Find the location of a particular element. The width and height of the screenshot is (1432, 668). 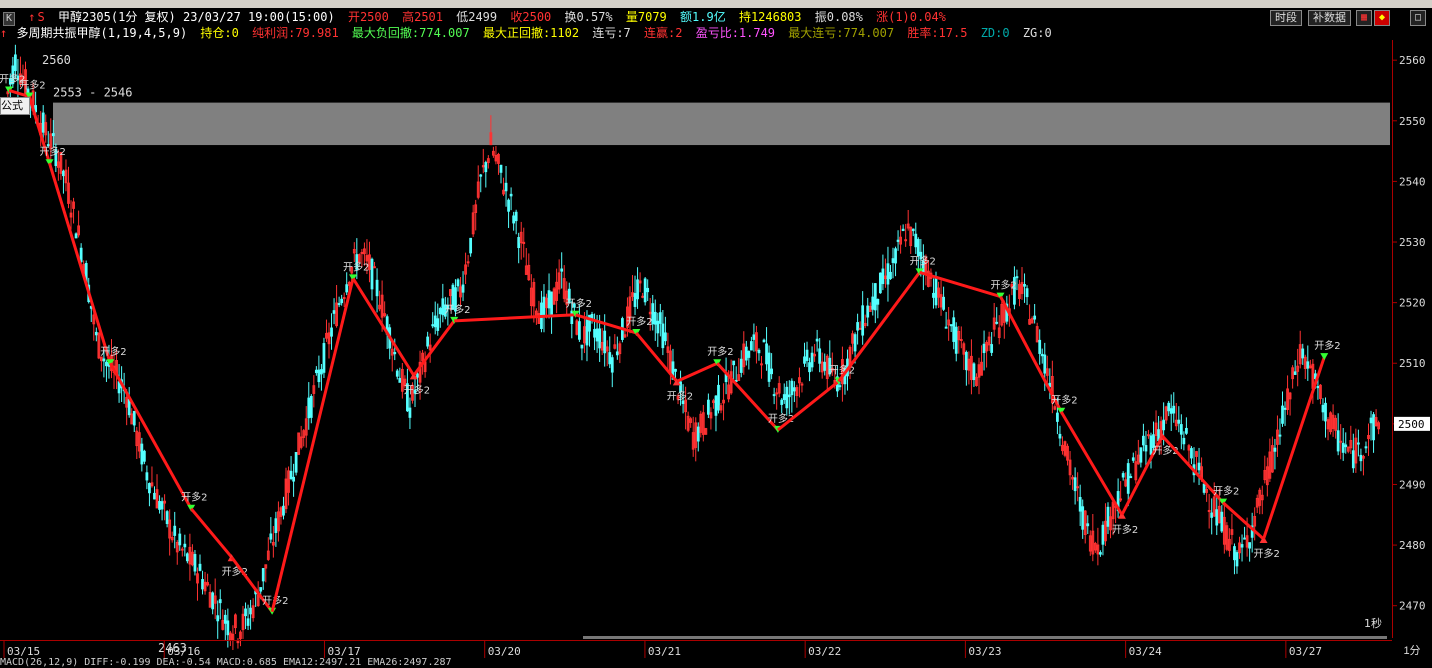

price-axis is located at coordinates (1412, 339).